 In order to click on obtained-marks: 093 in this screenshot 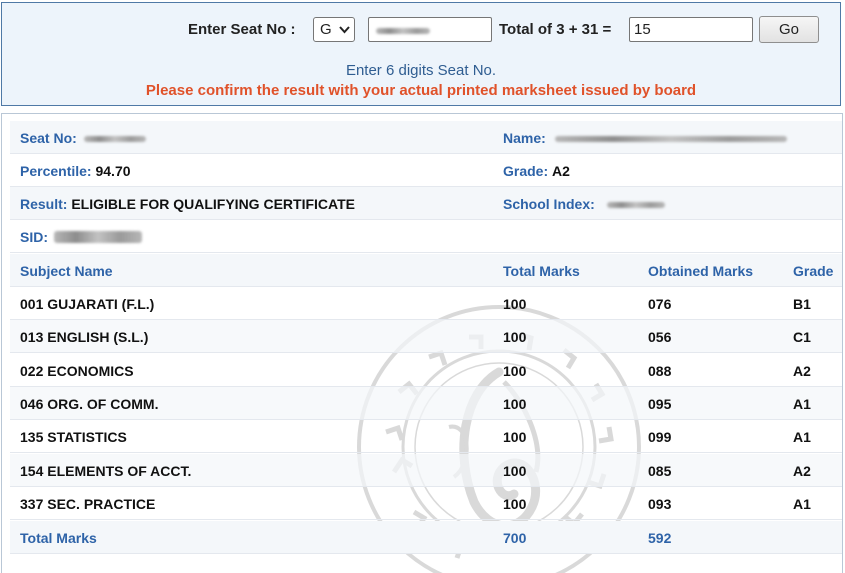, I will do `click(660, 504)`.